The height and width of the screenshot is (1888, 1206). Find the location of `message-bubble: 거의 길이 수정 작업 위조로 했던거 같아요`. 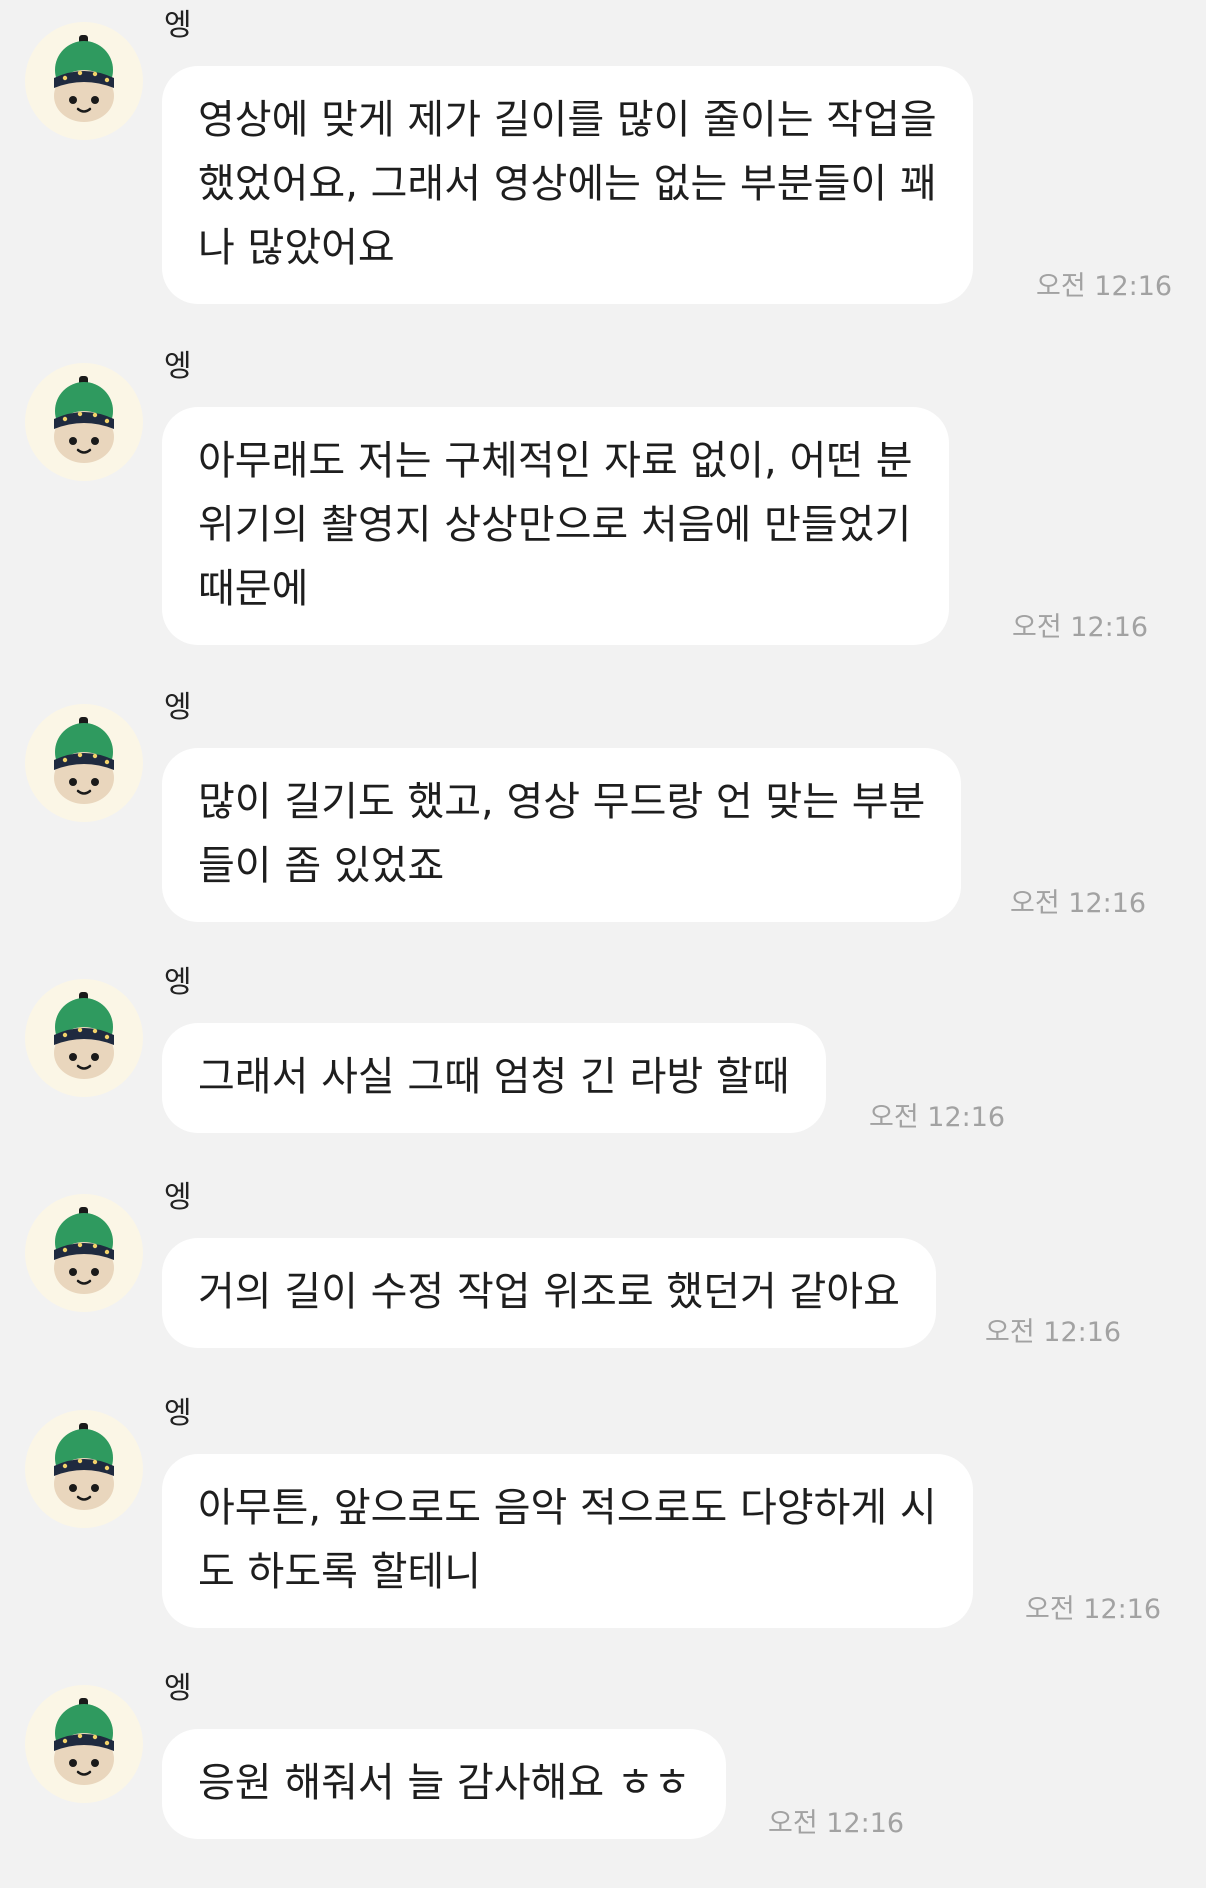

message-bubble: 거의 길이 수정 작업 위조로 했던거 같아요 is located at coordinates (549, 1293).